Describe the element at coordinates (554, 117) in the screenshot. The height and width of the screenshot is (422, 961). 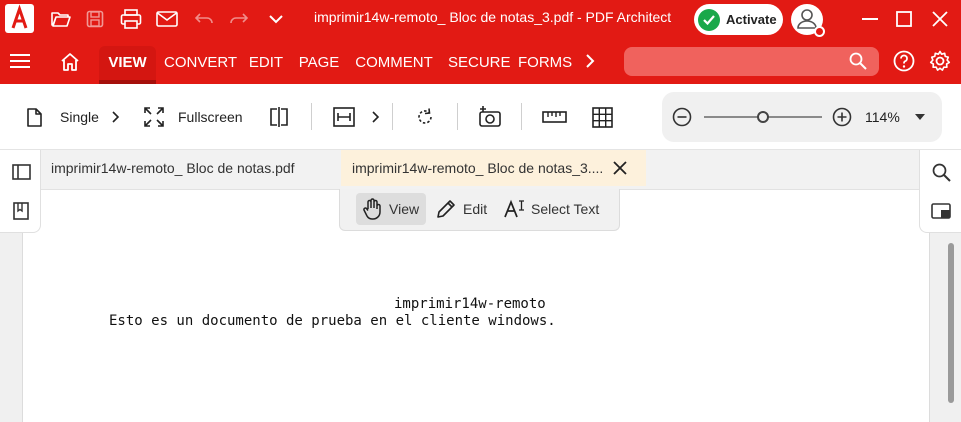
I see `ruler-icon` at that location.